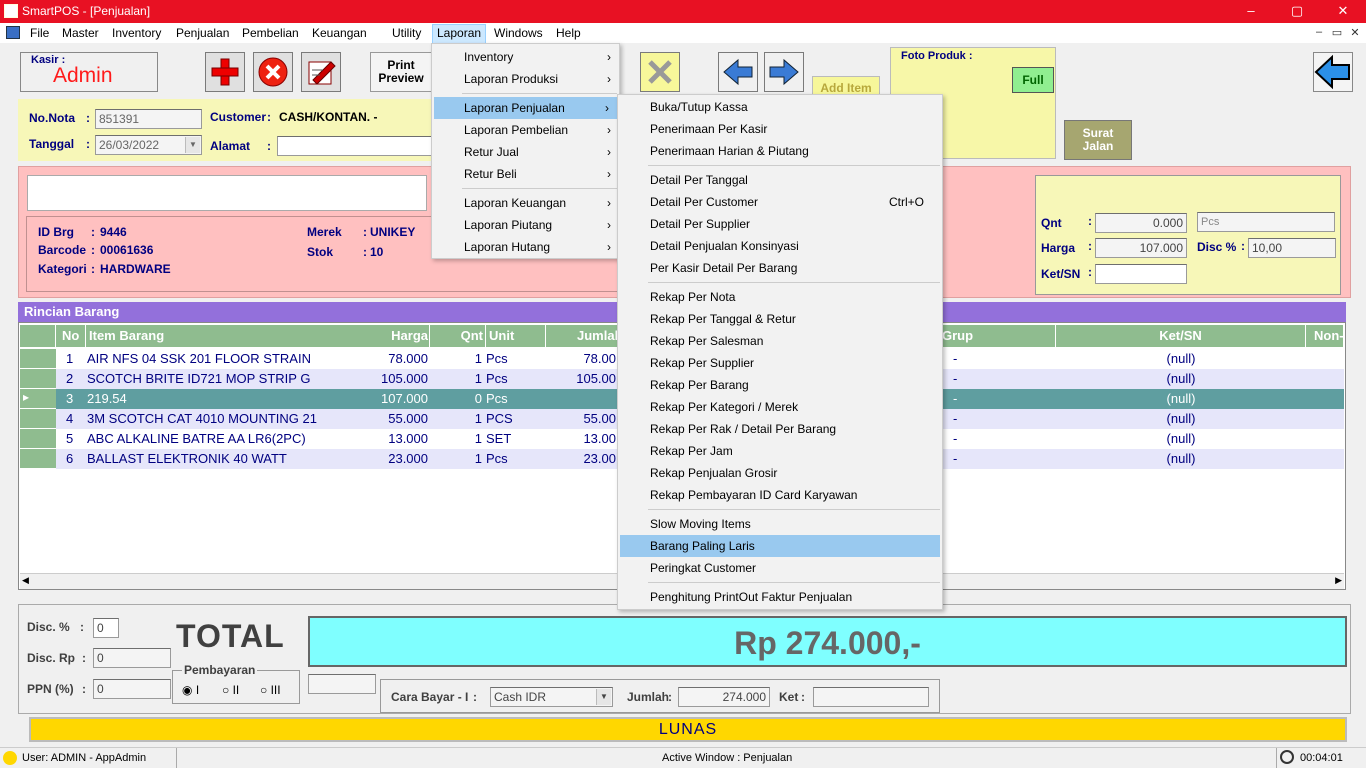 The image size is (1366, 768). Describe the element at coordinates (525, 247) in the screenshot. I see `laporan_menu-item: Laporan Hutang ›` at that location.